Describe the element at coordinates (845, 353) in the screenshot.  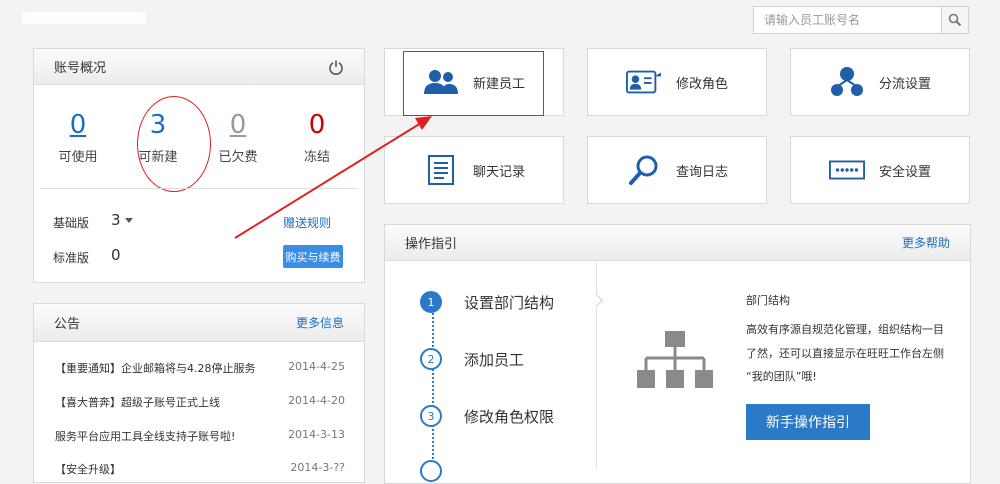
I see `detail-text-line-2: 了然，还可以直接显示在旺旺工作台左侧` at that location.